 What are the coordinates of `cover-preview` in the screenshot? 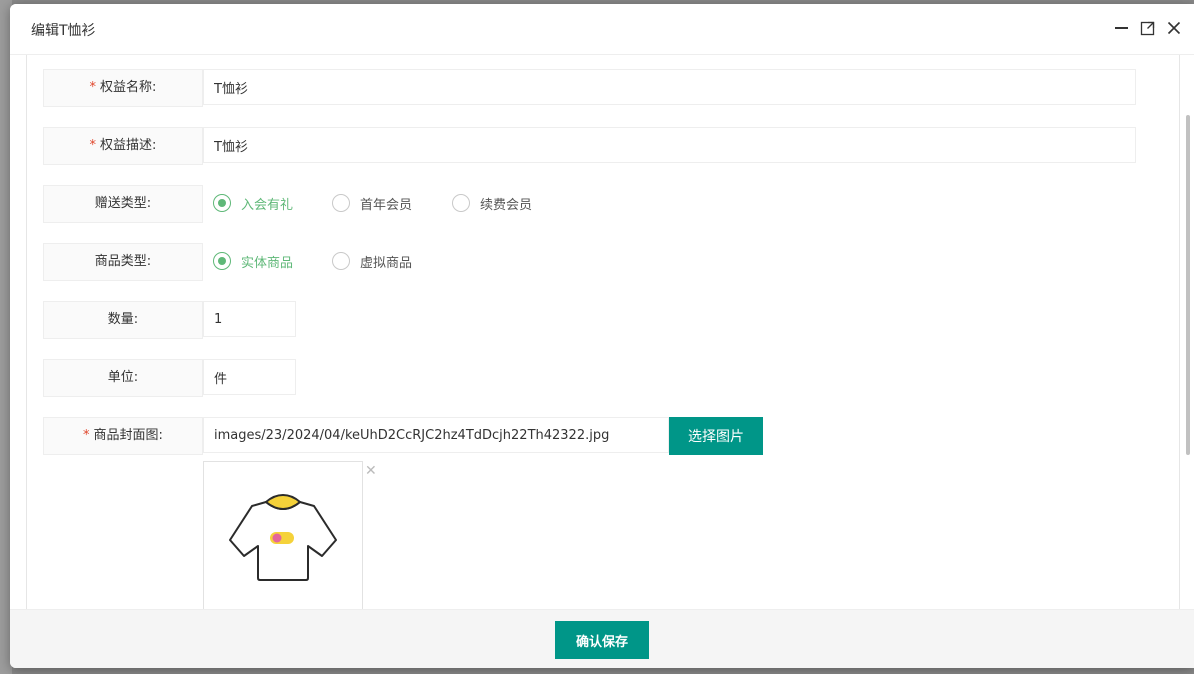 It's located at (283, 535).